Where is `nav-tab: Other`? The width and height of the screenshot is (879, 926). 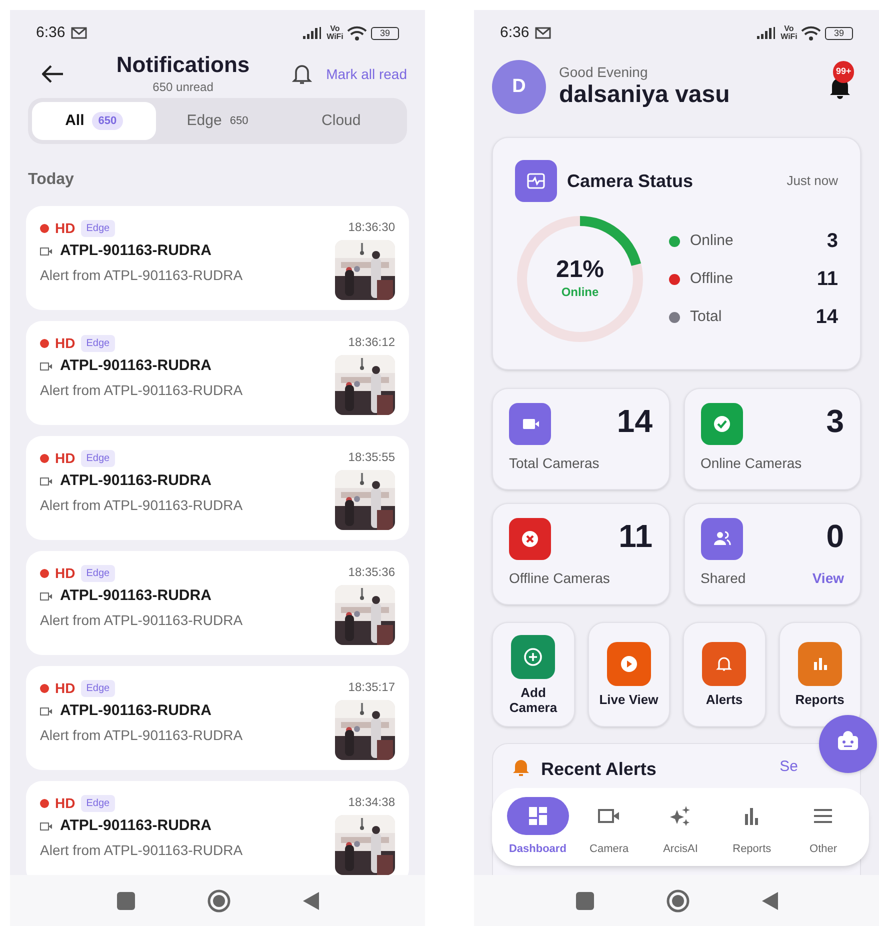 nav-tab: Other is located at coordinates (823, 827).